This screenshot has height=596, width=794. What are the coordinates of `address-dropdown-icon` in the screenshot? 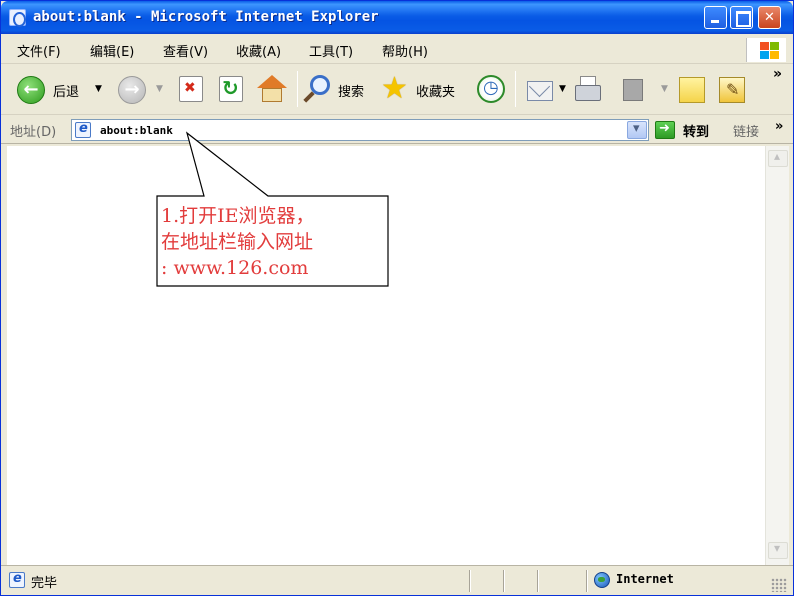 It's located at (637, 130).